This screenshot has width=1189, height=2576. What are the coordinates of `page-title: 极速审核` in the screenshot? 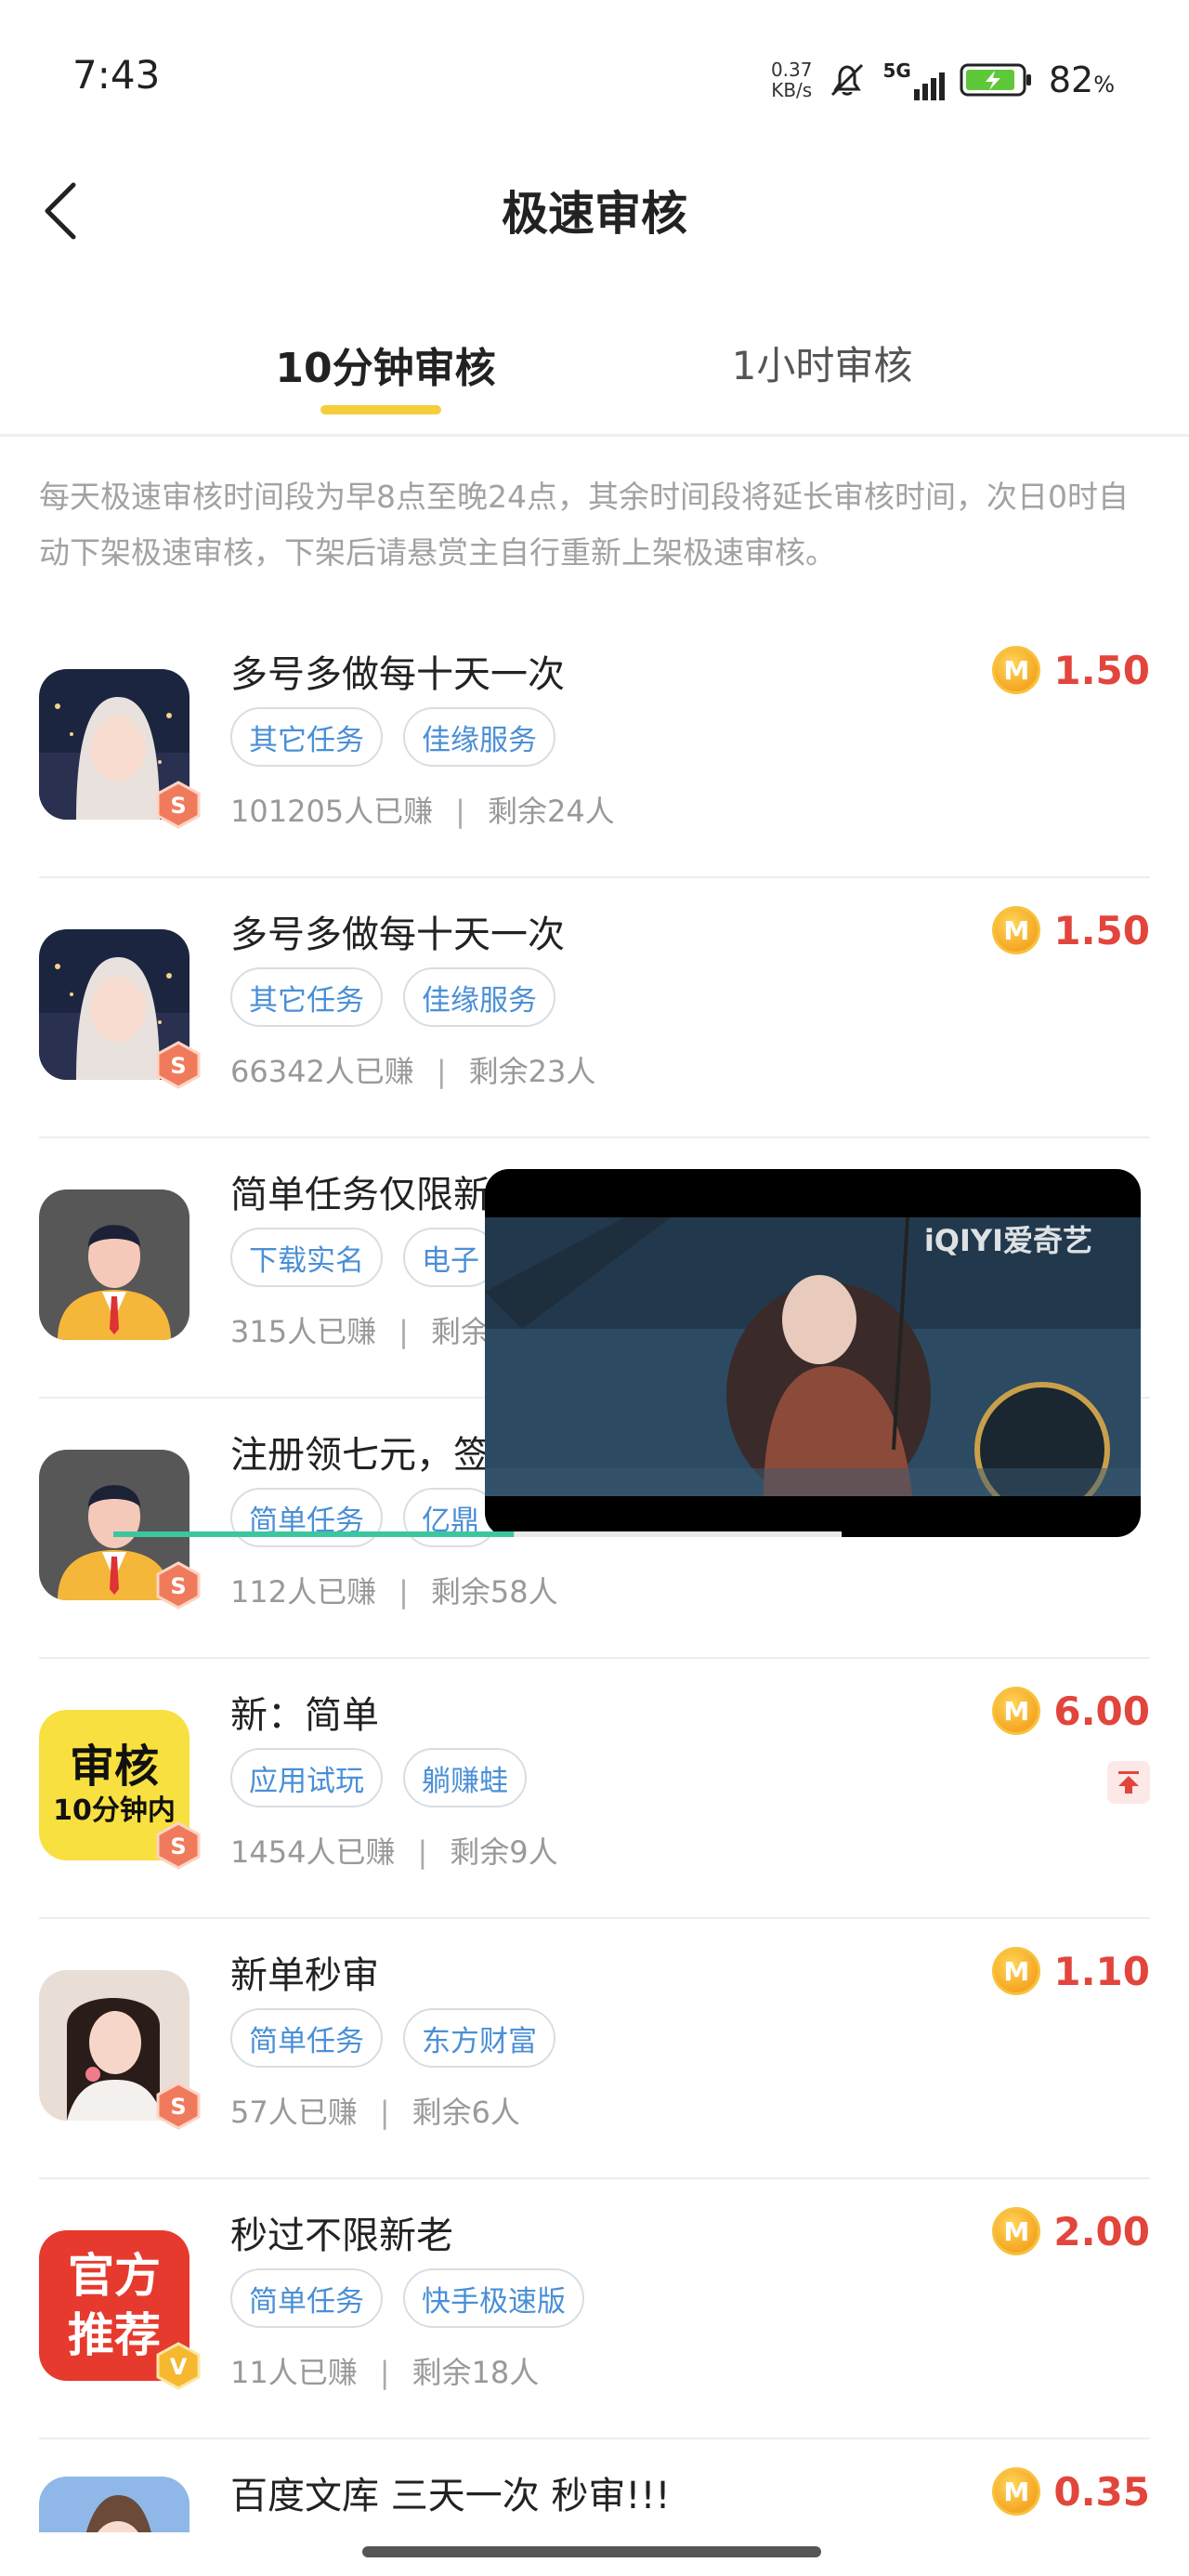 It's located at (594, 214).